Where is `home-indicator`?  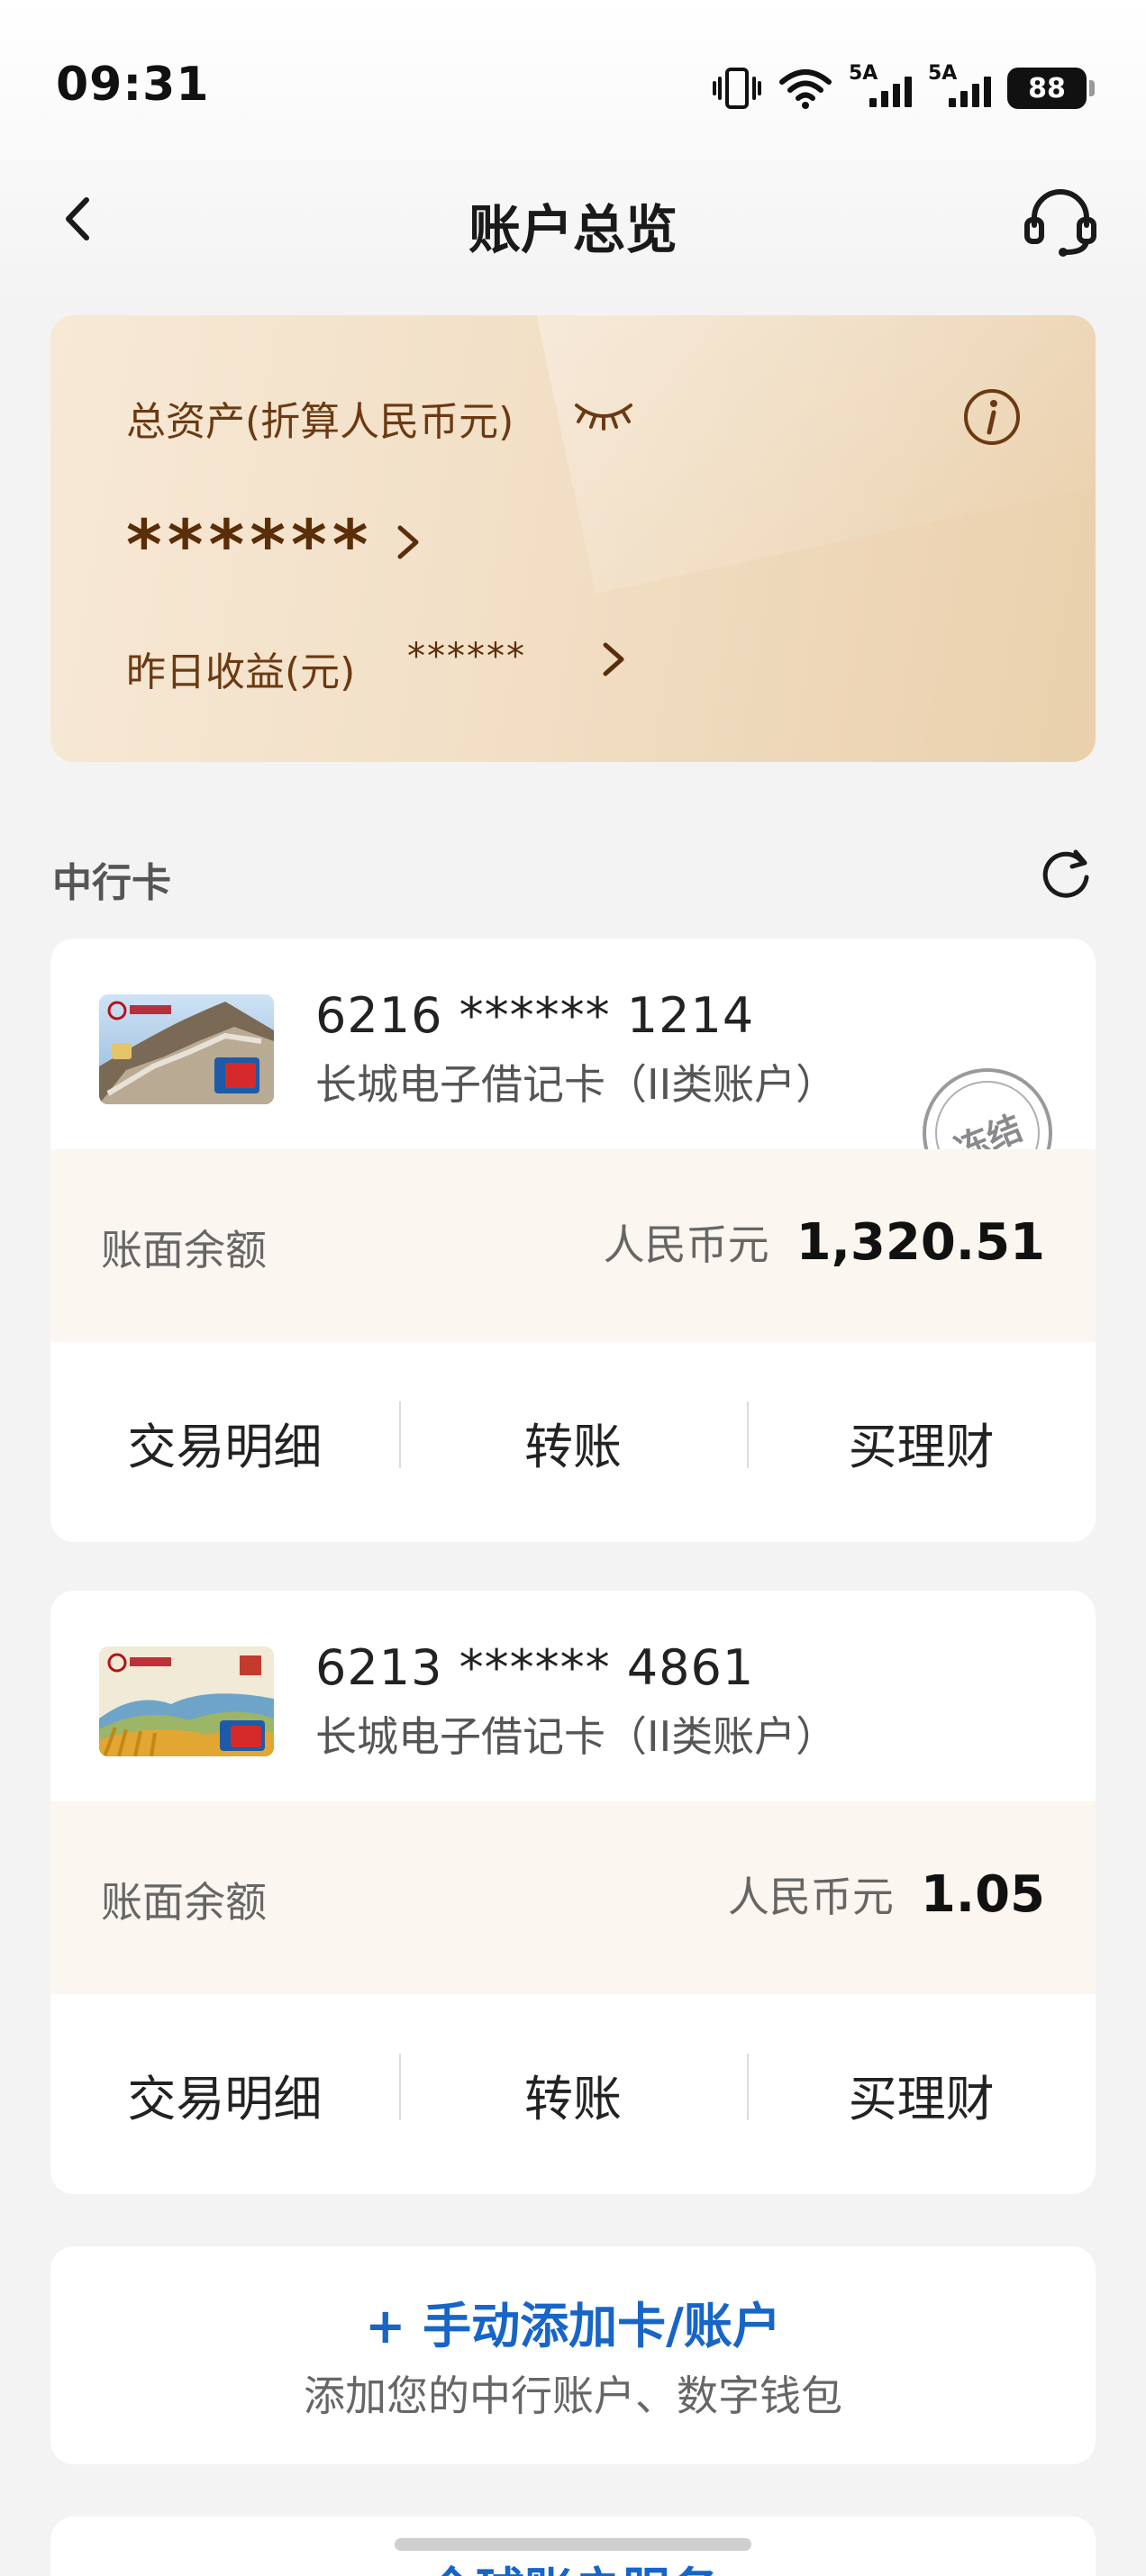 home-indicator is located at coordinates (573, 2544).